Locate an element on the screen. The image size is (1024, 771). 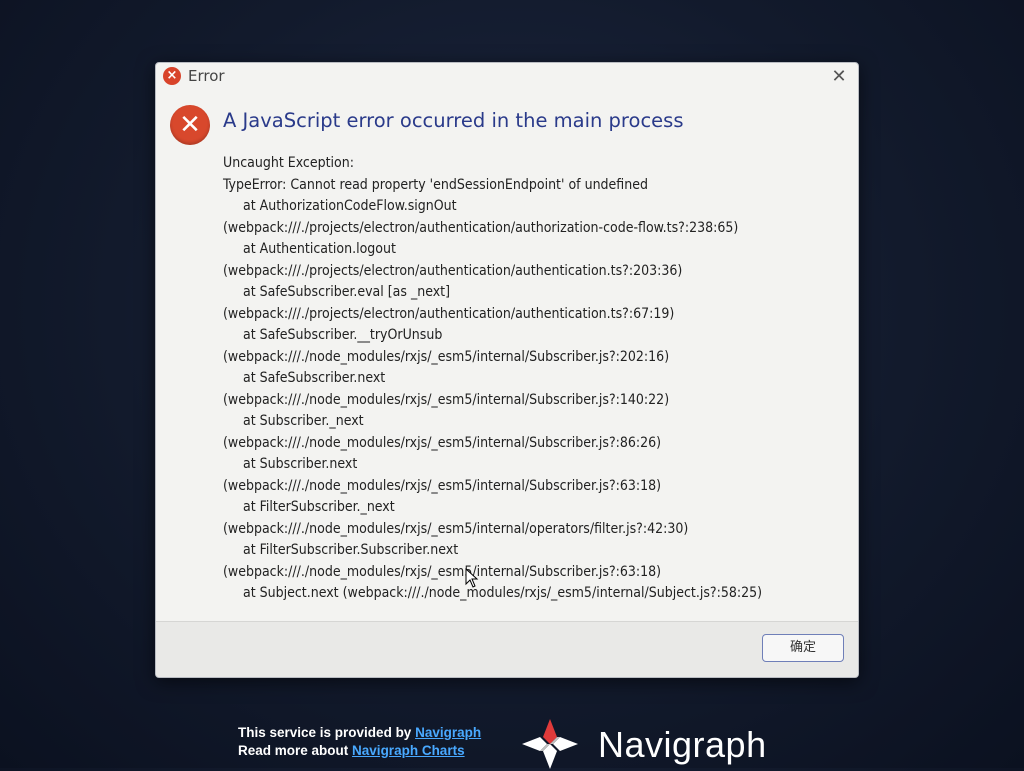
stack-frame-line: at FilterSubscriber._next is located at coordinates (319, 507).